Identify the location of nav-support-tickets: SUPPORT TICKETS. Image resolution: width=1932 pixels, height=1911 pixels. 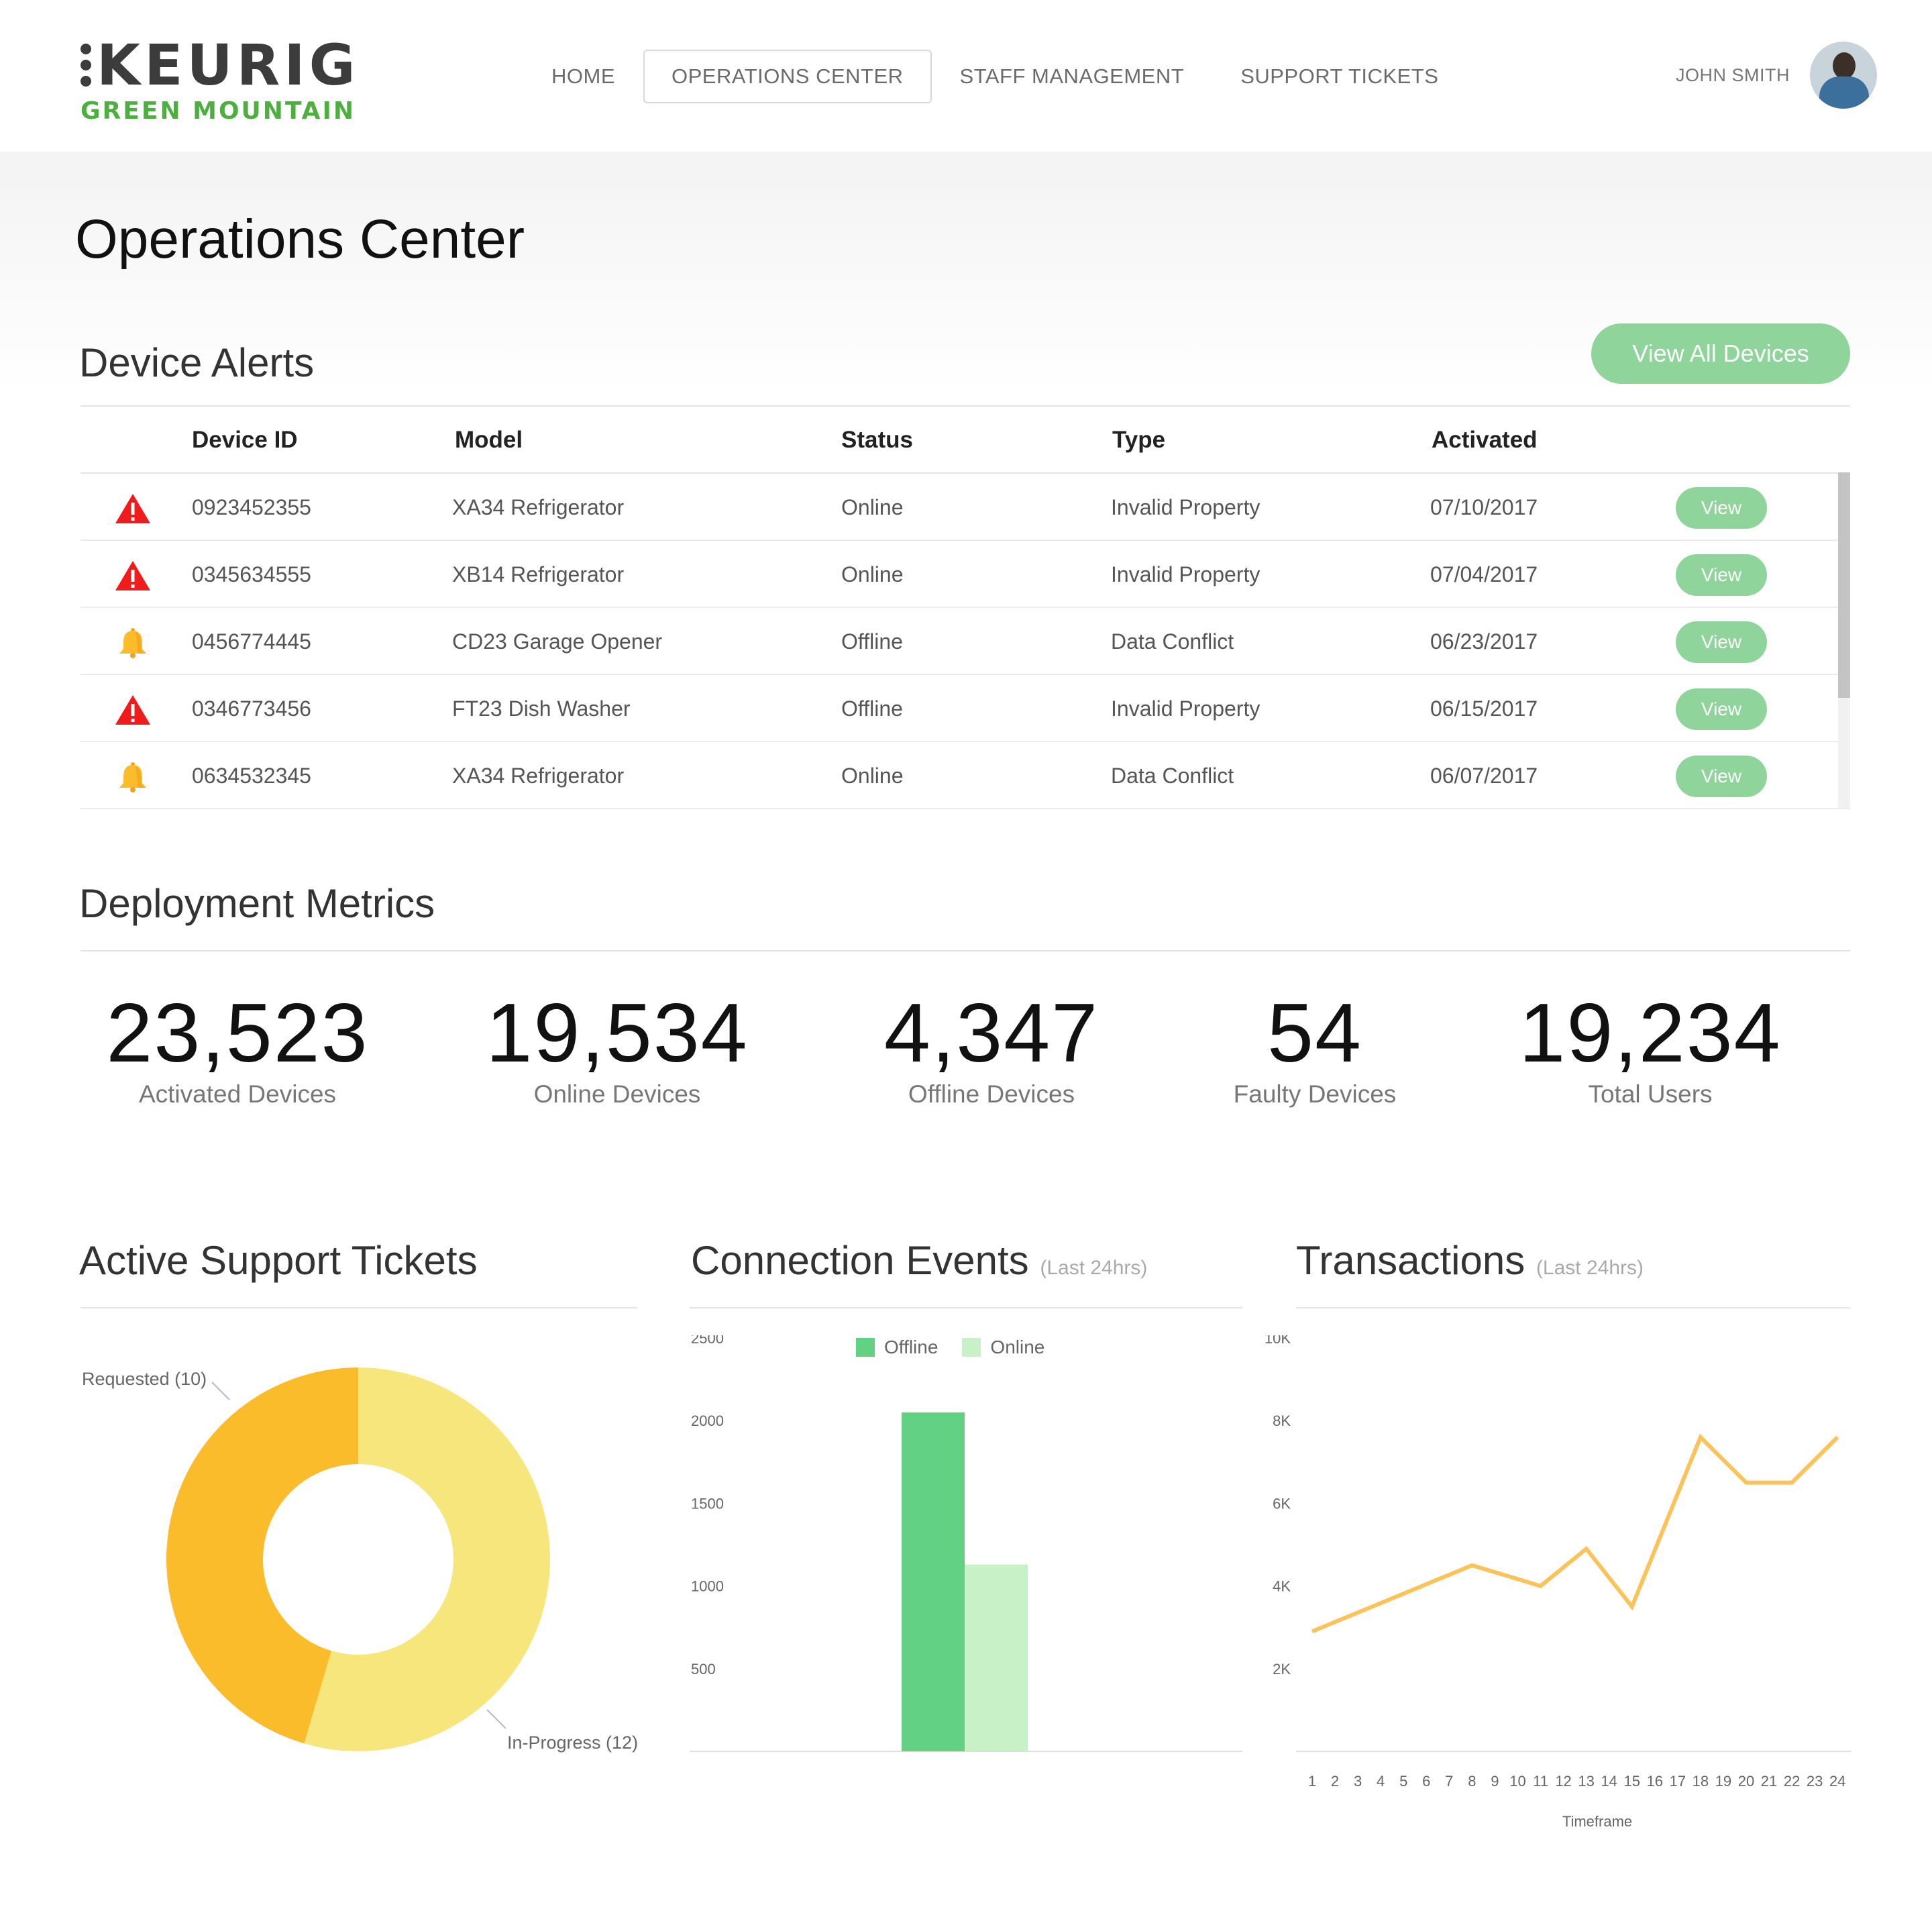
(1339, 76).